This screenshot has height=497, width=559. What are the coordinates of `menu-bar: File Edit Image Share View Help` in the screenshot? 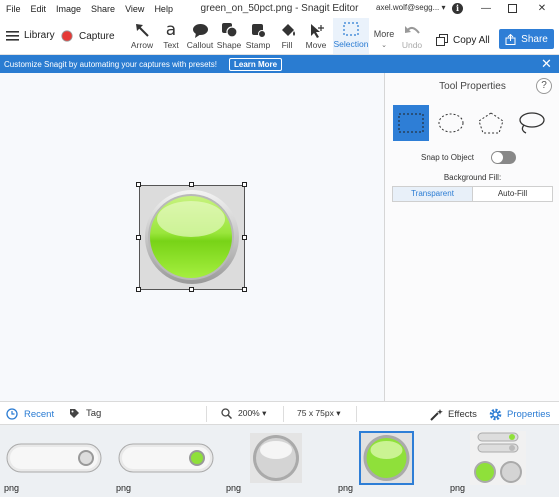 It's located at (91, 9).